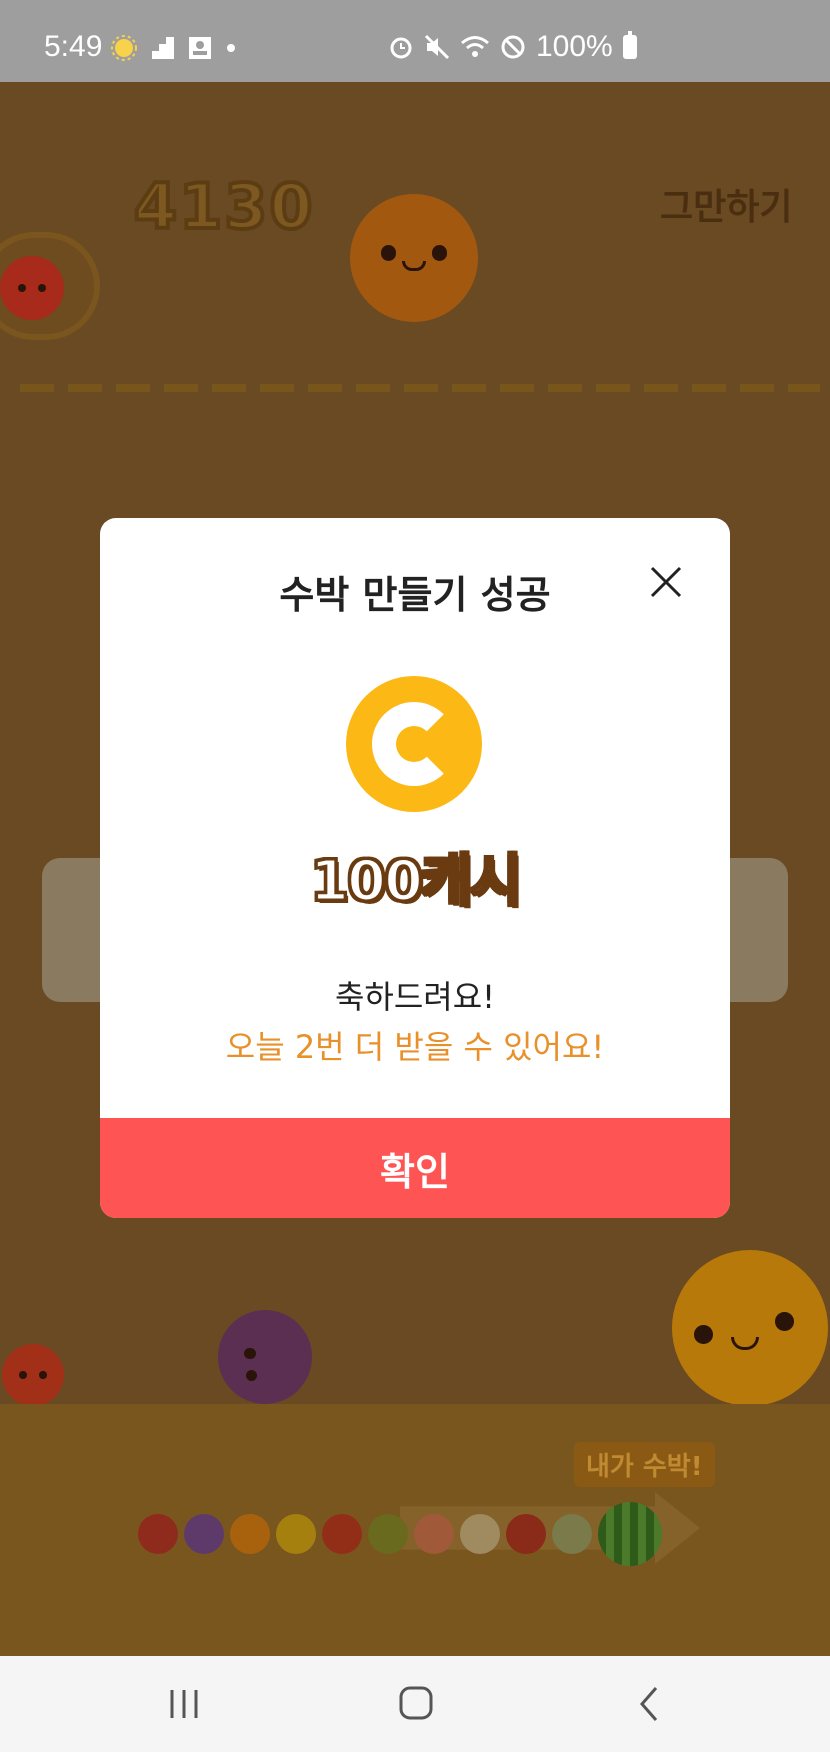 The image size is (830, 1752). Describe the element at coordinates (526, 1534) in the screenshot. I see `evo-pomegranate` at that location.